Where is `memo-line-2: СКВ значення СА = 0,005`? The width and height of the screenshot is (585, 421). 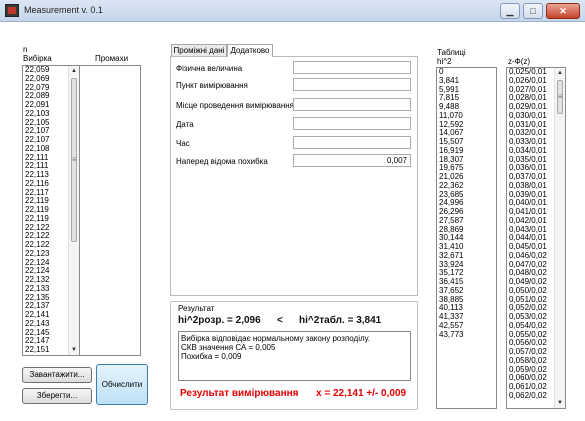 memo-line-2: СКВ значення СА = 0,005 is located at coordinates (228, 347).